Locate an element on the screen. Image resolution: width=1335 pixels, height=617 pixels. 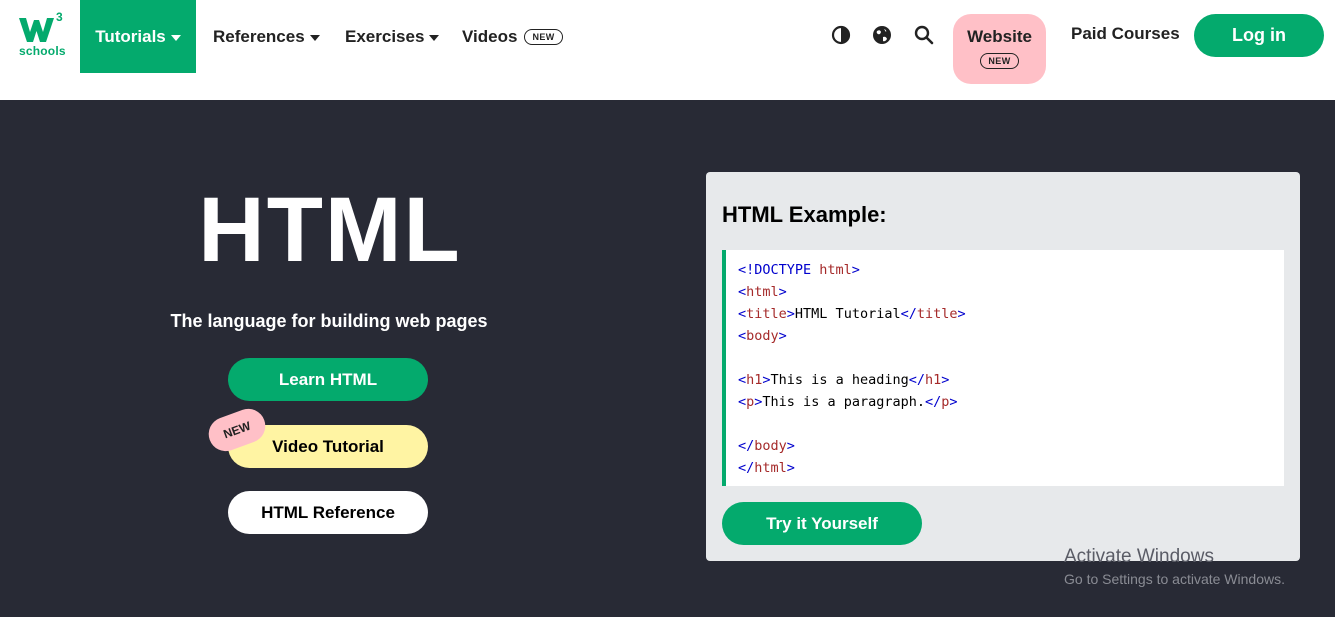
code-line: </body> is located at coordinates (1005, 446).